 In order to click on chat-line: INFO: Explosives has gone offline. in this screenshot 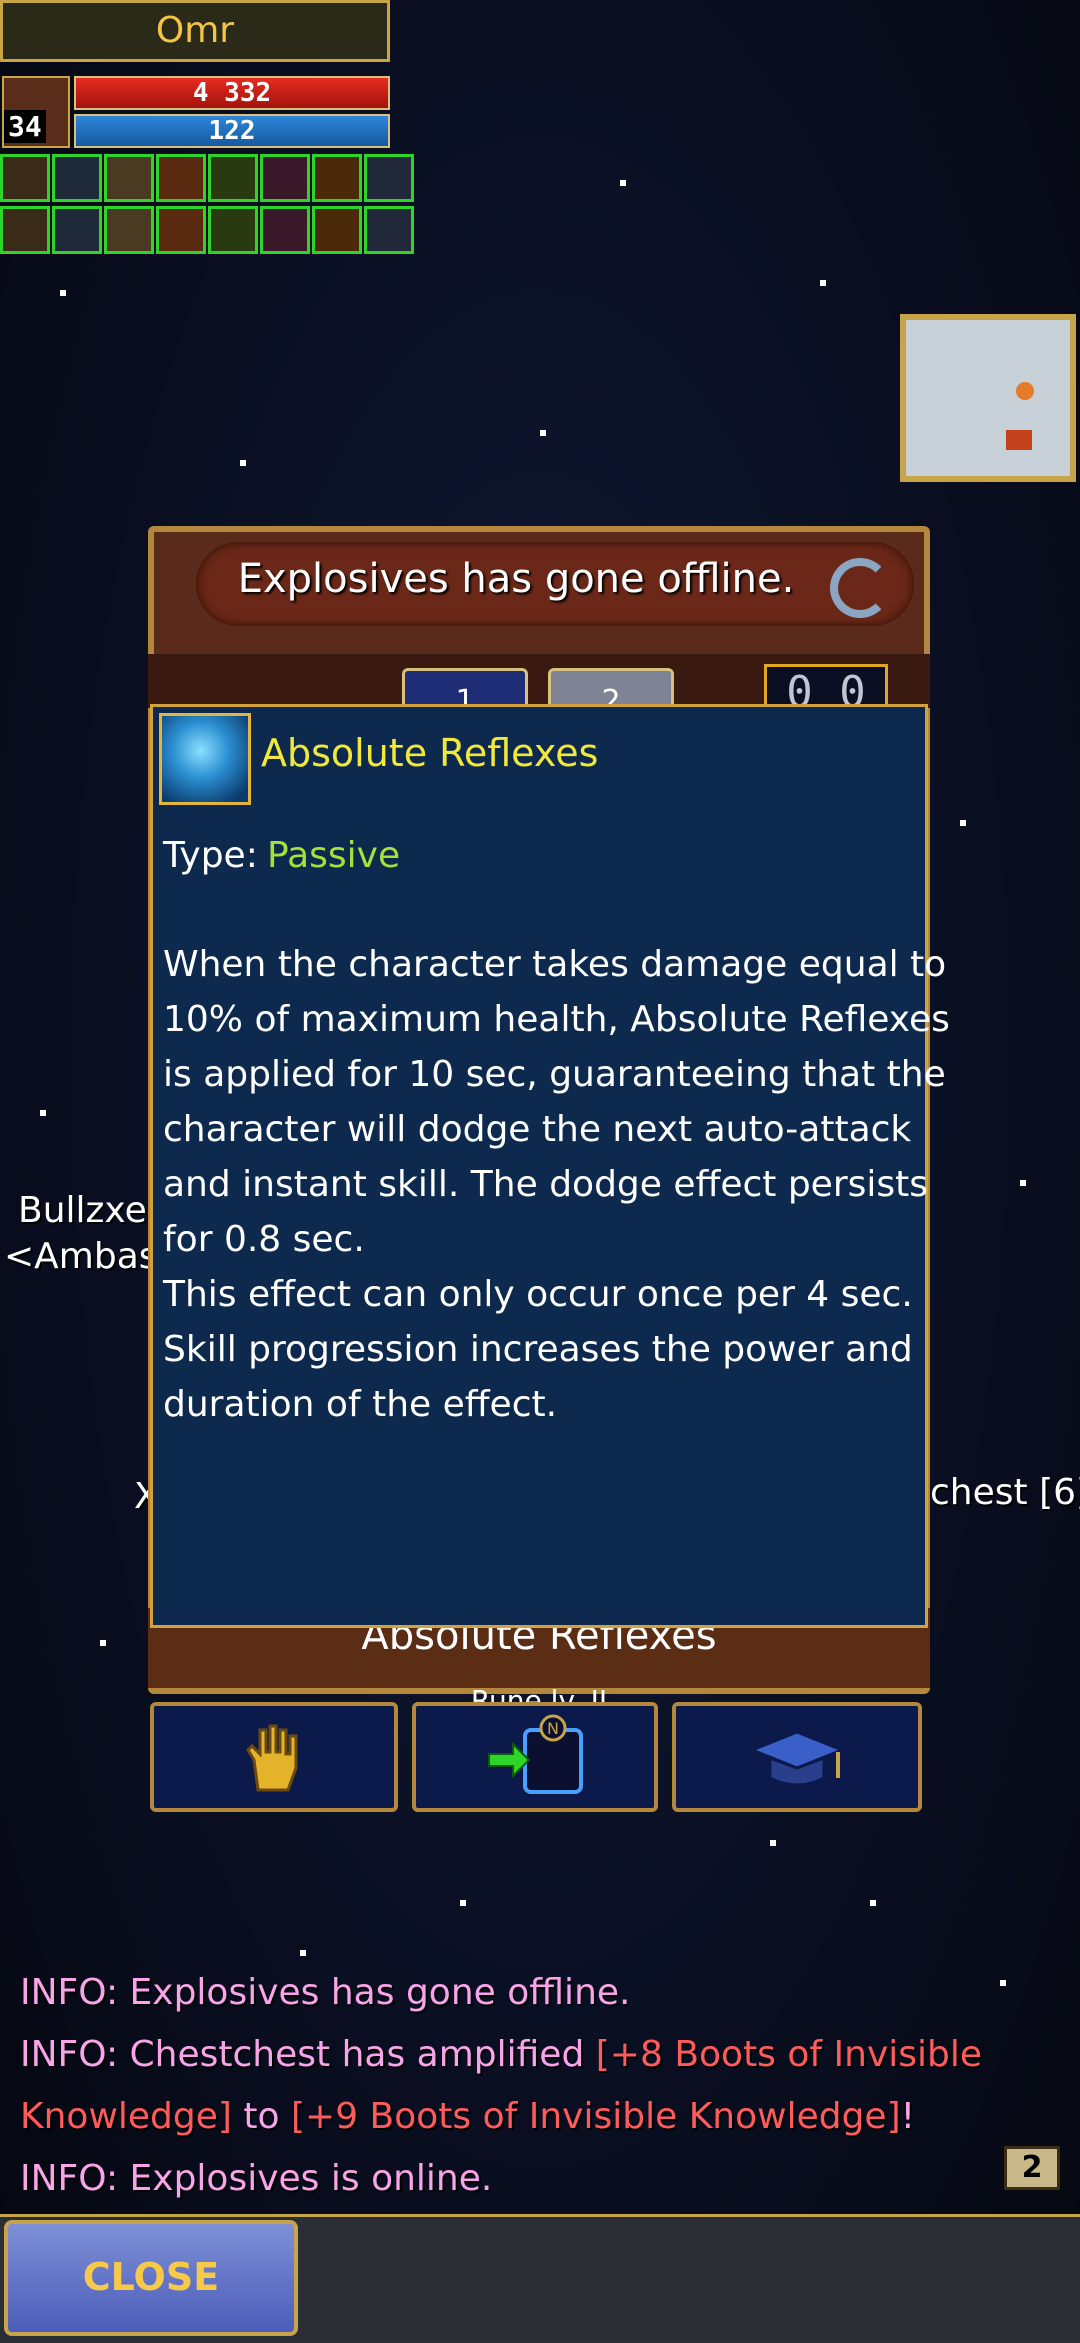, I will do `click(540, 1993)`.